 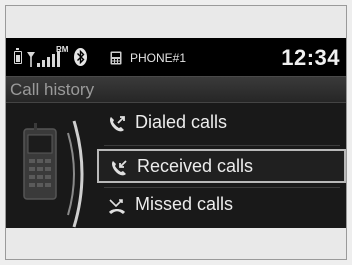 I want to click on missed-call-icon, so click(x=117, y=206).